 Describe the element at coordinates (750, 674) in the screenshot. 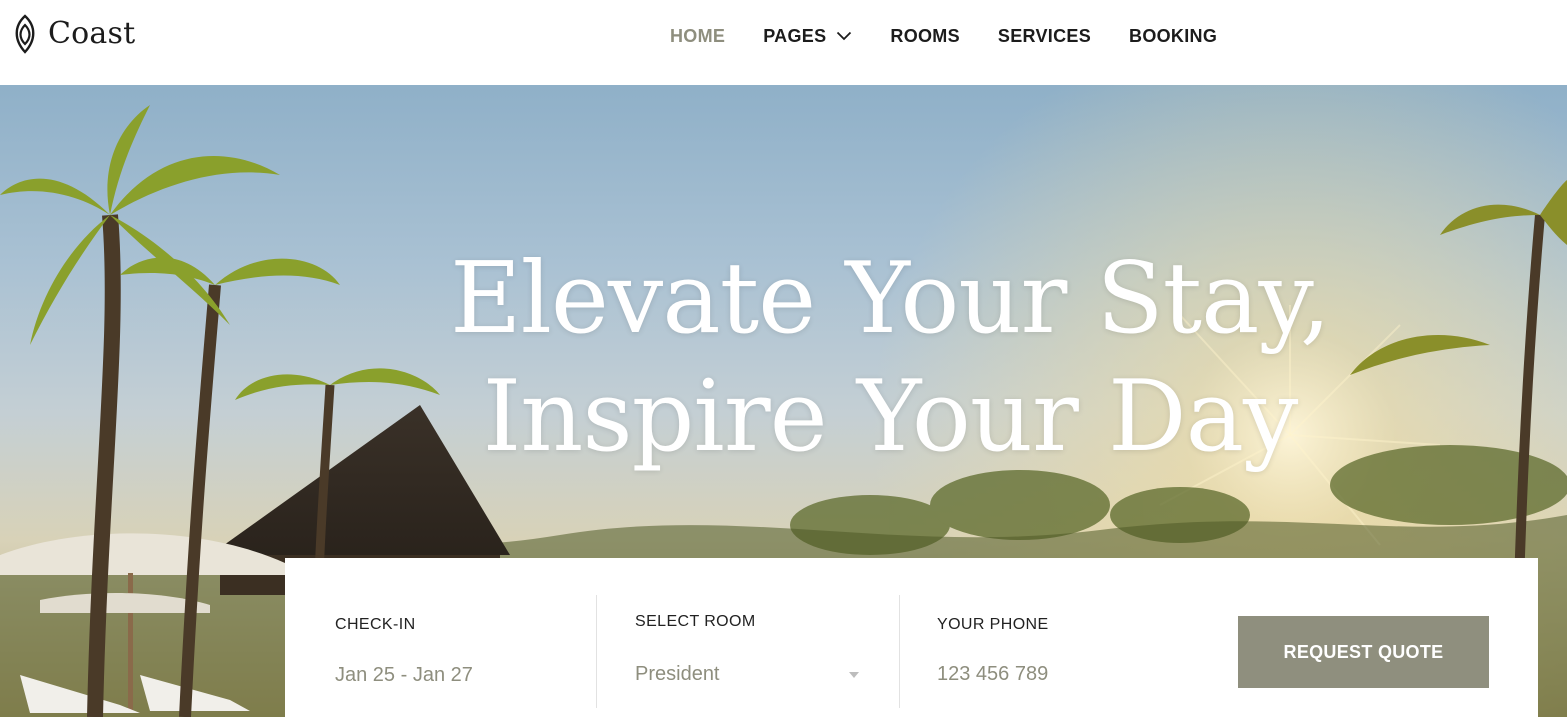

I see `room-value: President` at that location.